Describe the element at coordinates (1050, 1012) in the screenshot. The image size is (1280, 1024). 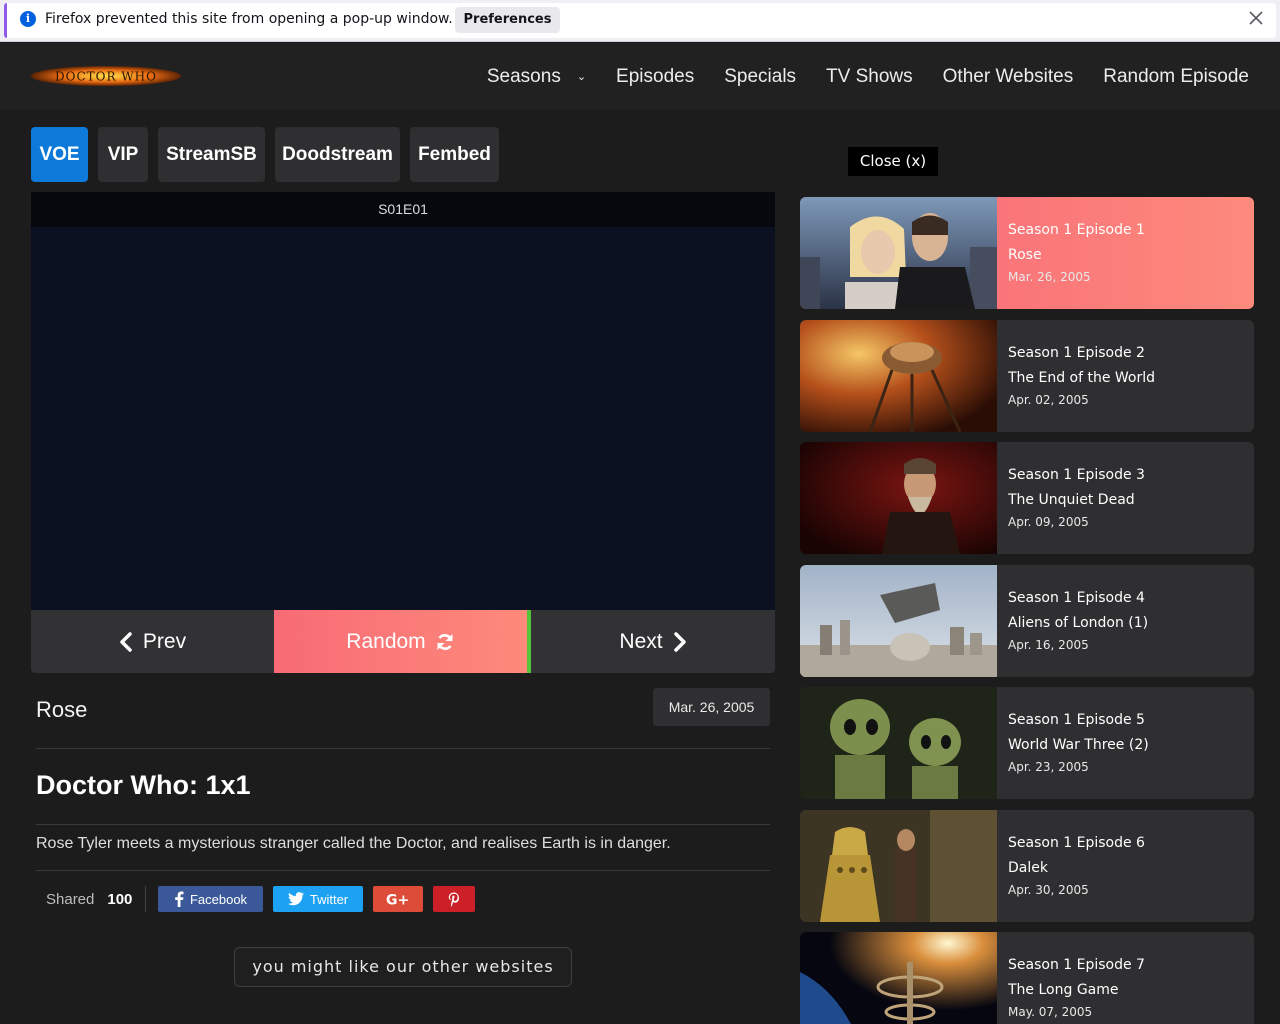
I see `episode-date: May. 07, 2005` at that location.